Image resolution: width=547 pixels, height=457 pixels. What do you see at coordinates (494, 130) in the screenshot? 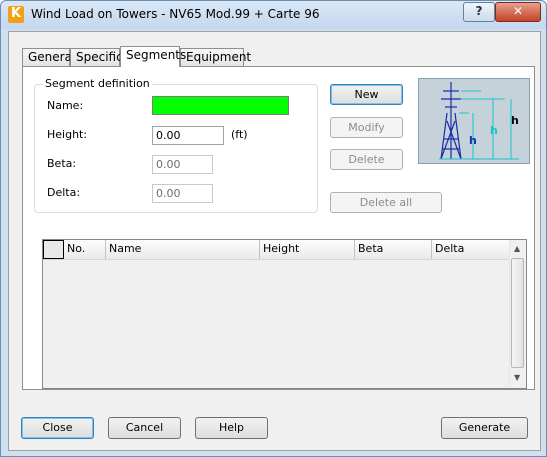
I see `h-label-2: h` at bounding box center [494, 130].